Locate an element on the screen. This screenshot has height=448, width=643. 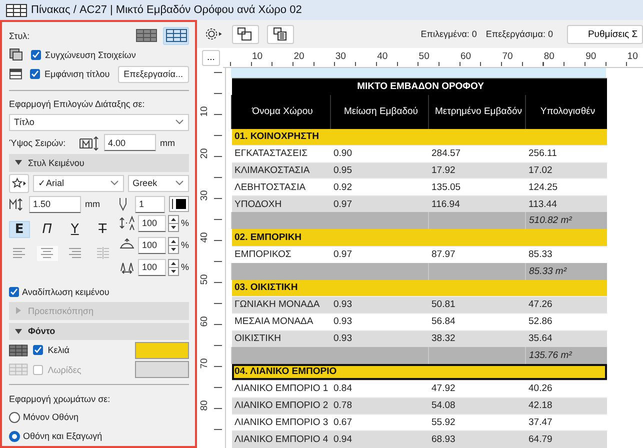
total-cell: 510.82 m² is located at coordinates (566, 221).